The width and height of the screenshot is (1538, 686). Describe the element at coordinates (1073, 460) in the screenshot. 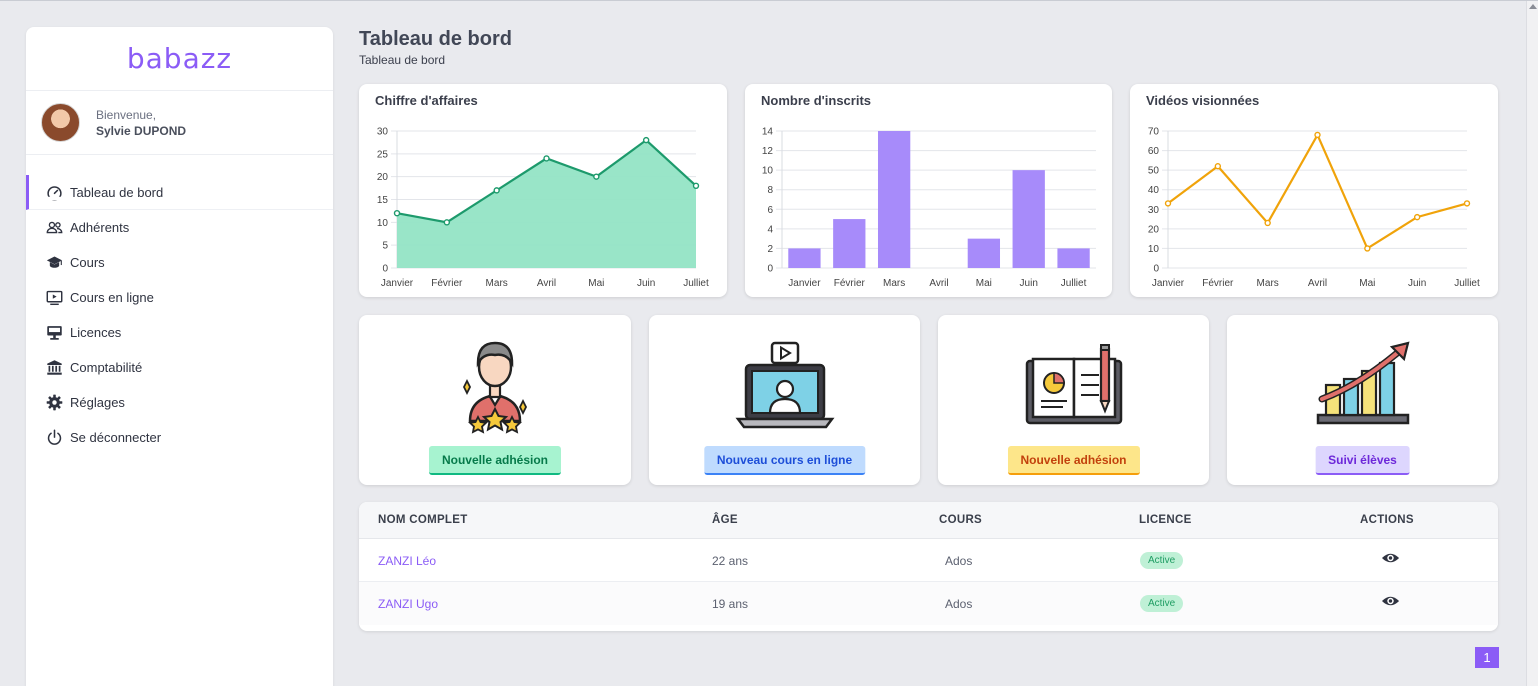

I see `new-membership-button-2: Nouvelle adhésion` at that location.